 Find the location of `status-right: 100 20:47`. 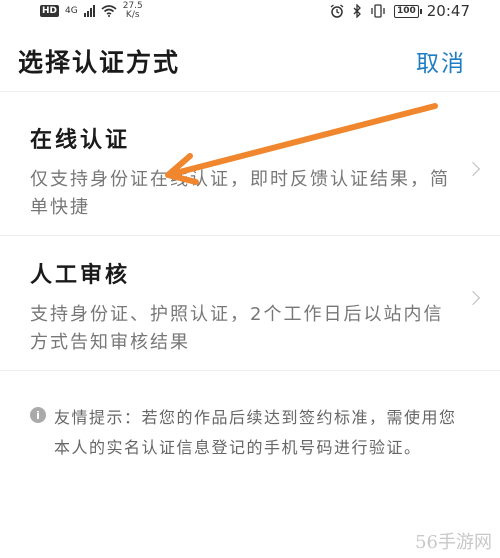

status-right: 100 20:47 is located at coordinates (400, 11).